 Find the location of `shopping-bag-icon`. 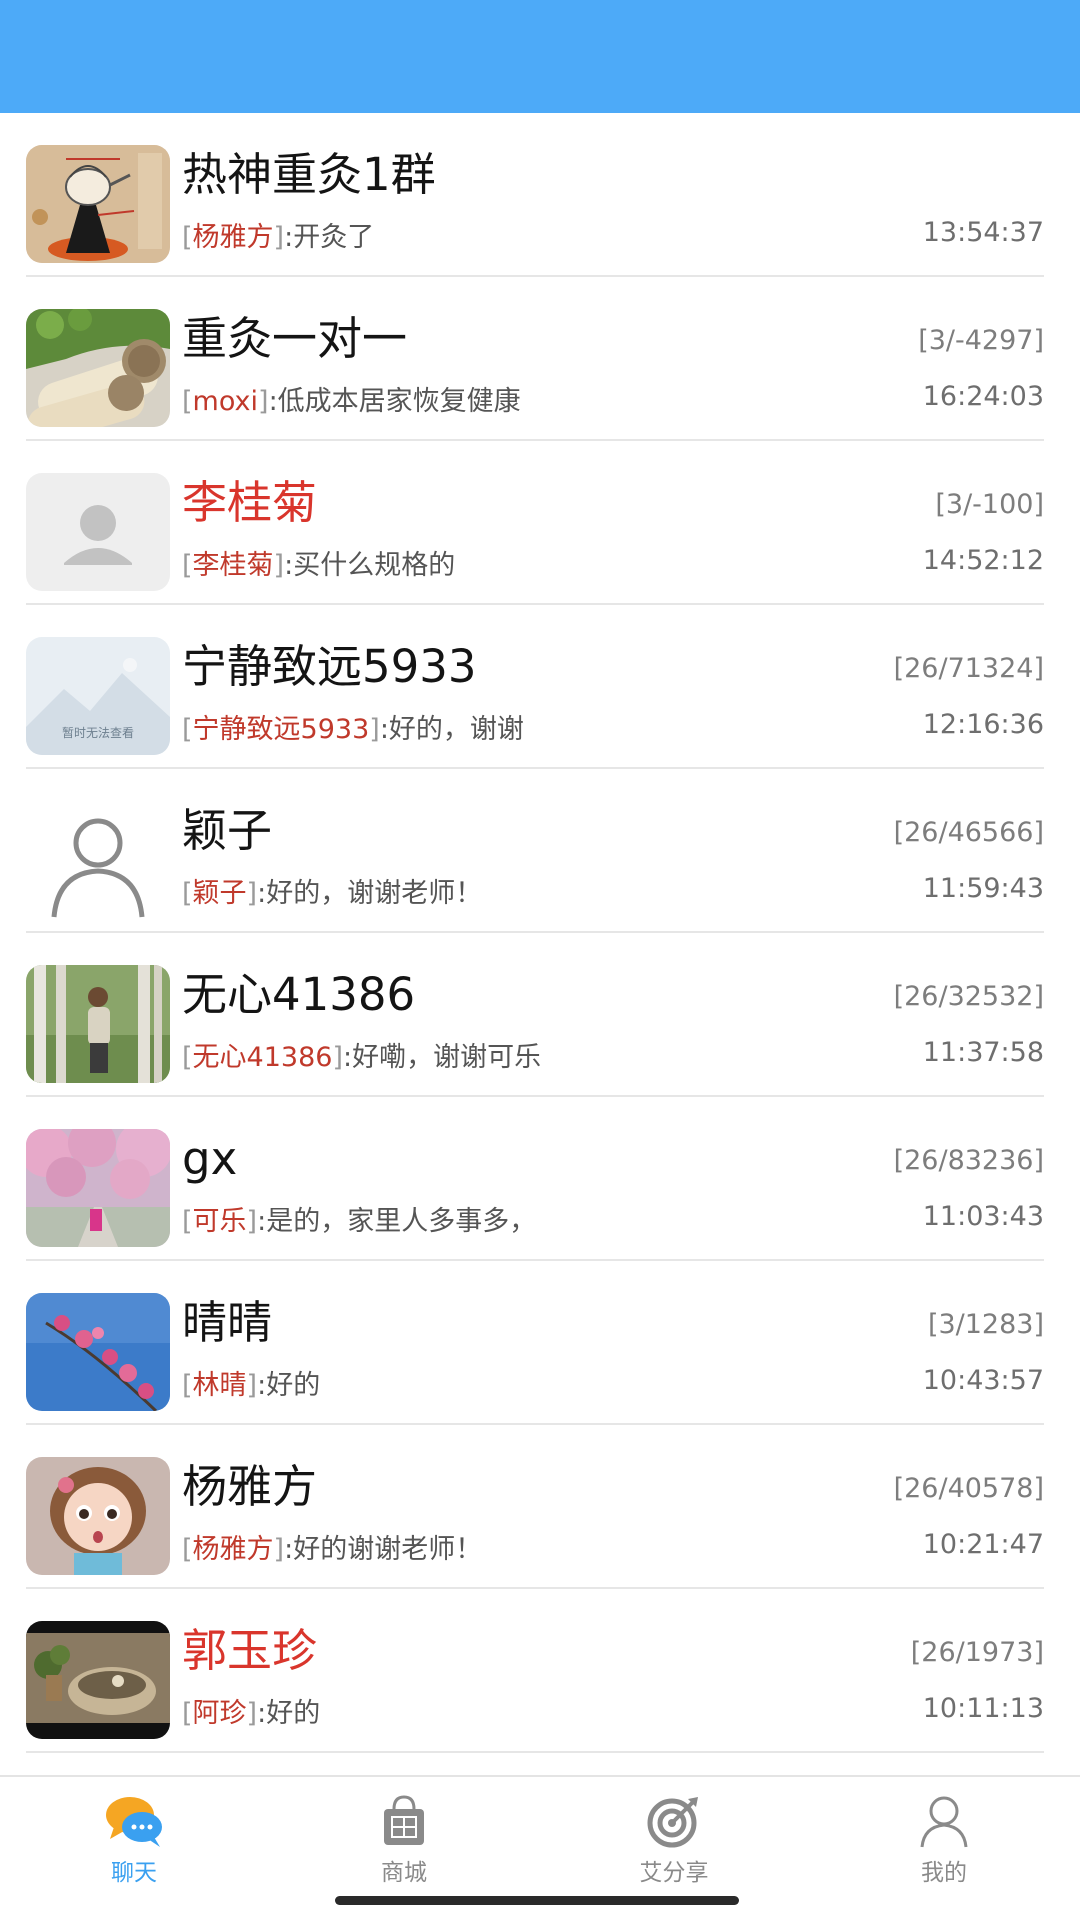

shopping-bag-icon is located at coordinates (404, 1820).